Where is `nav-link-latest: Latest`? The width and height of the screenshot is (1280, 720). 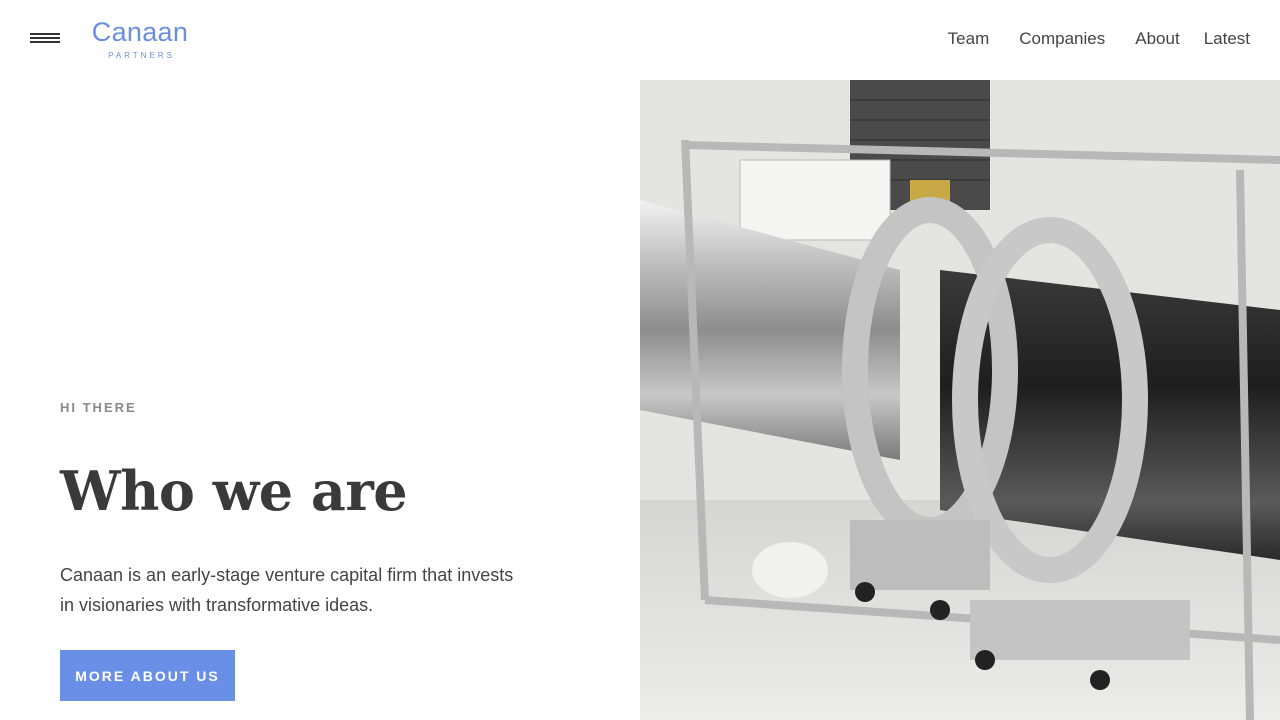 nav-link-latest: Latest is located at coordinates (1227, 39).